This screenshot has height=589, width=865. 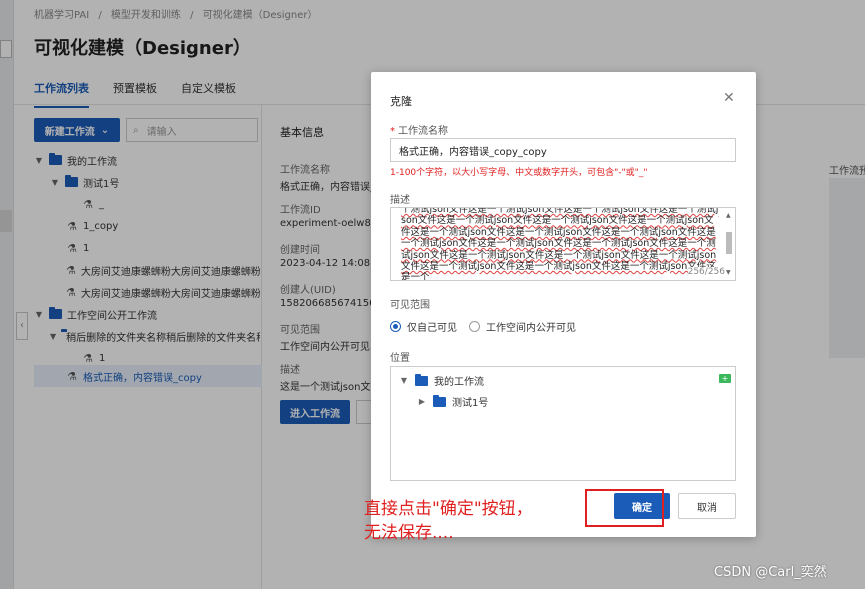 What do you see at coordinates (519, 173) in the screenshot?
I see `name-validation-hint: 1-100个字符，以大小写字母、中文或数字开头，可包含"-"或"_"` at bounding box center [519, 173].